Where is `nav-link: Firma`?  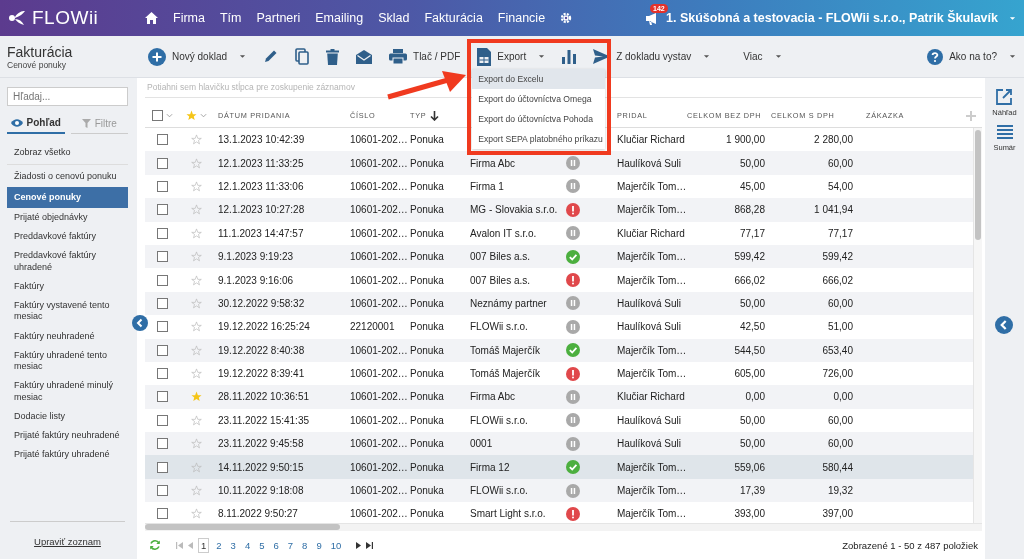
nav-link: Firma is located at coordinates (189, 18).